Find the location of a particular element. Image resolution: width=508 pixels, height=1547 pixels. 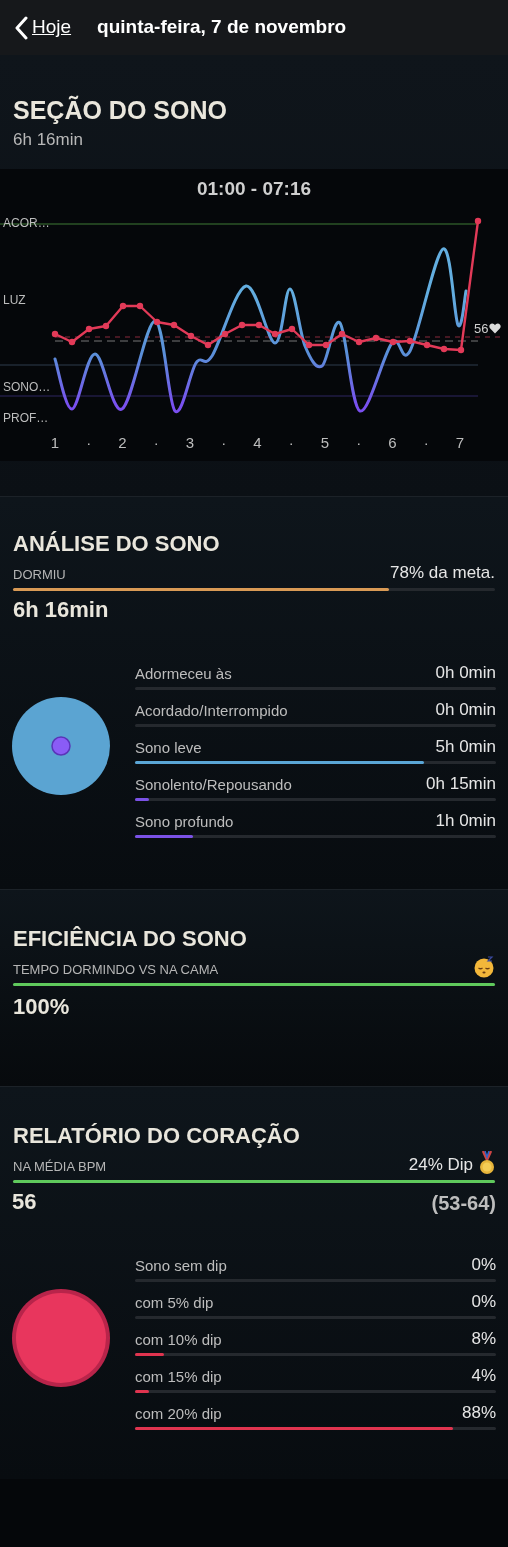

row-value: 1h 0min is located at coordinates (465, 821).